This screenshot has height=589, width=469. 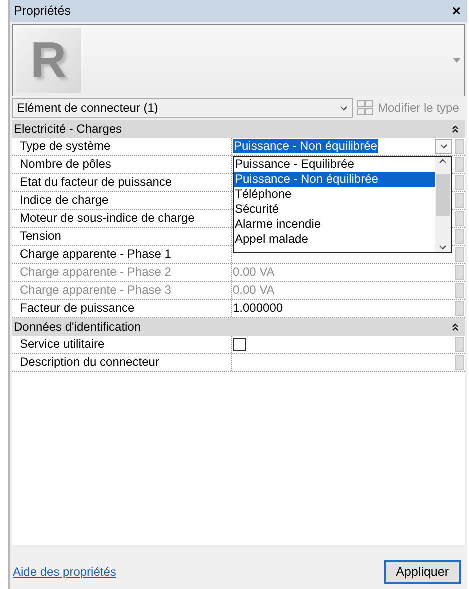 What do you see at coordinates (334, 179) in the screenshot?
I see `dropdown-option: Puissance - Non équilibrée` at bounding box center [334, 179].